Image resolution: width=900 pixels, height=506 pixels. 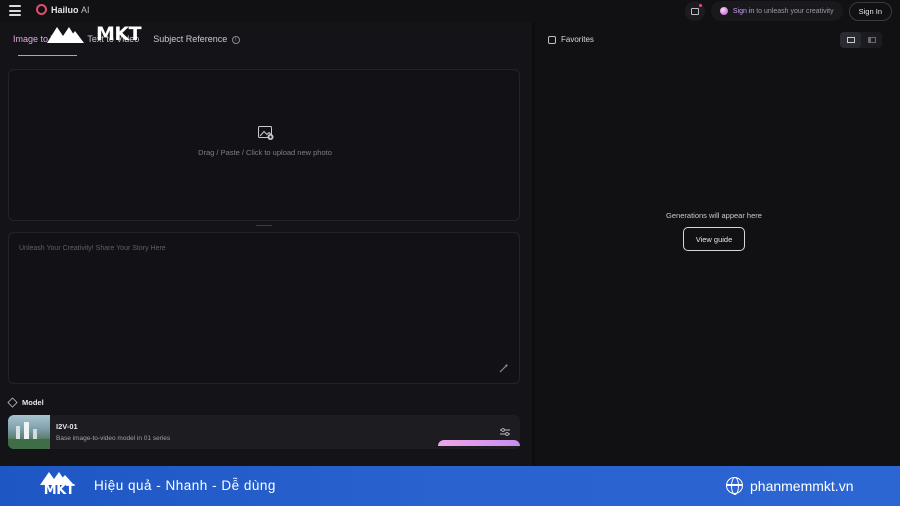 What do you see at coordinates (802, 485) in the screenshot?
I see `website-text: phanmemmkt.vn` at bounding box center [802, 485].